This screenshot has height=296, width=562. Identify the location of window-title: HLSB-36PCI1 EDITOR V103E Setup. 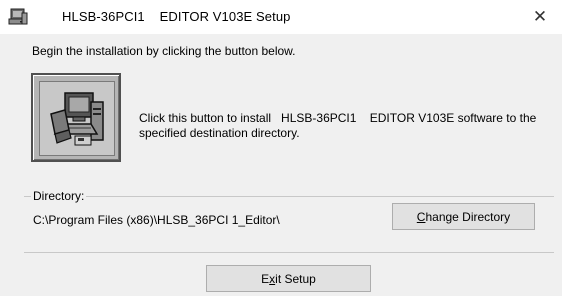
(176, 16).